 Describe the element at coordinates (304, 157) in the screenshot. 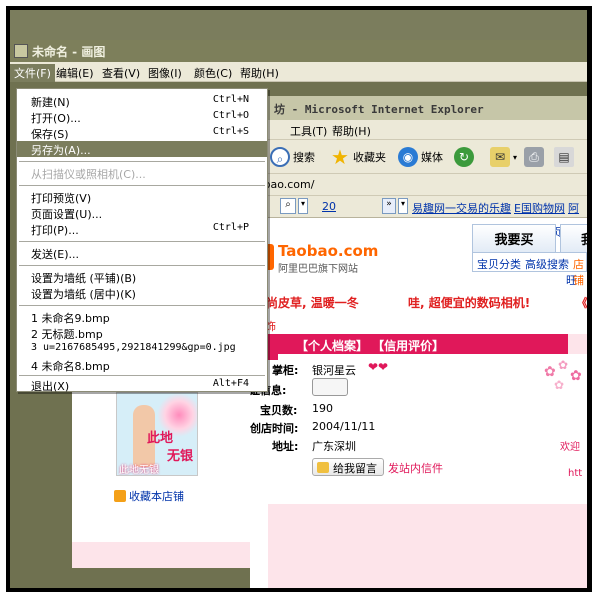

I see `search-label: 搜索` at that location.